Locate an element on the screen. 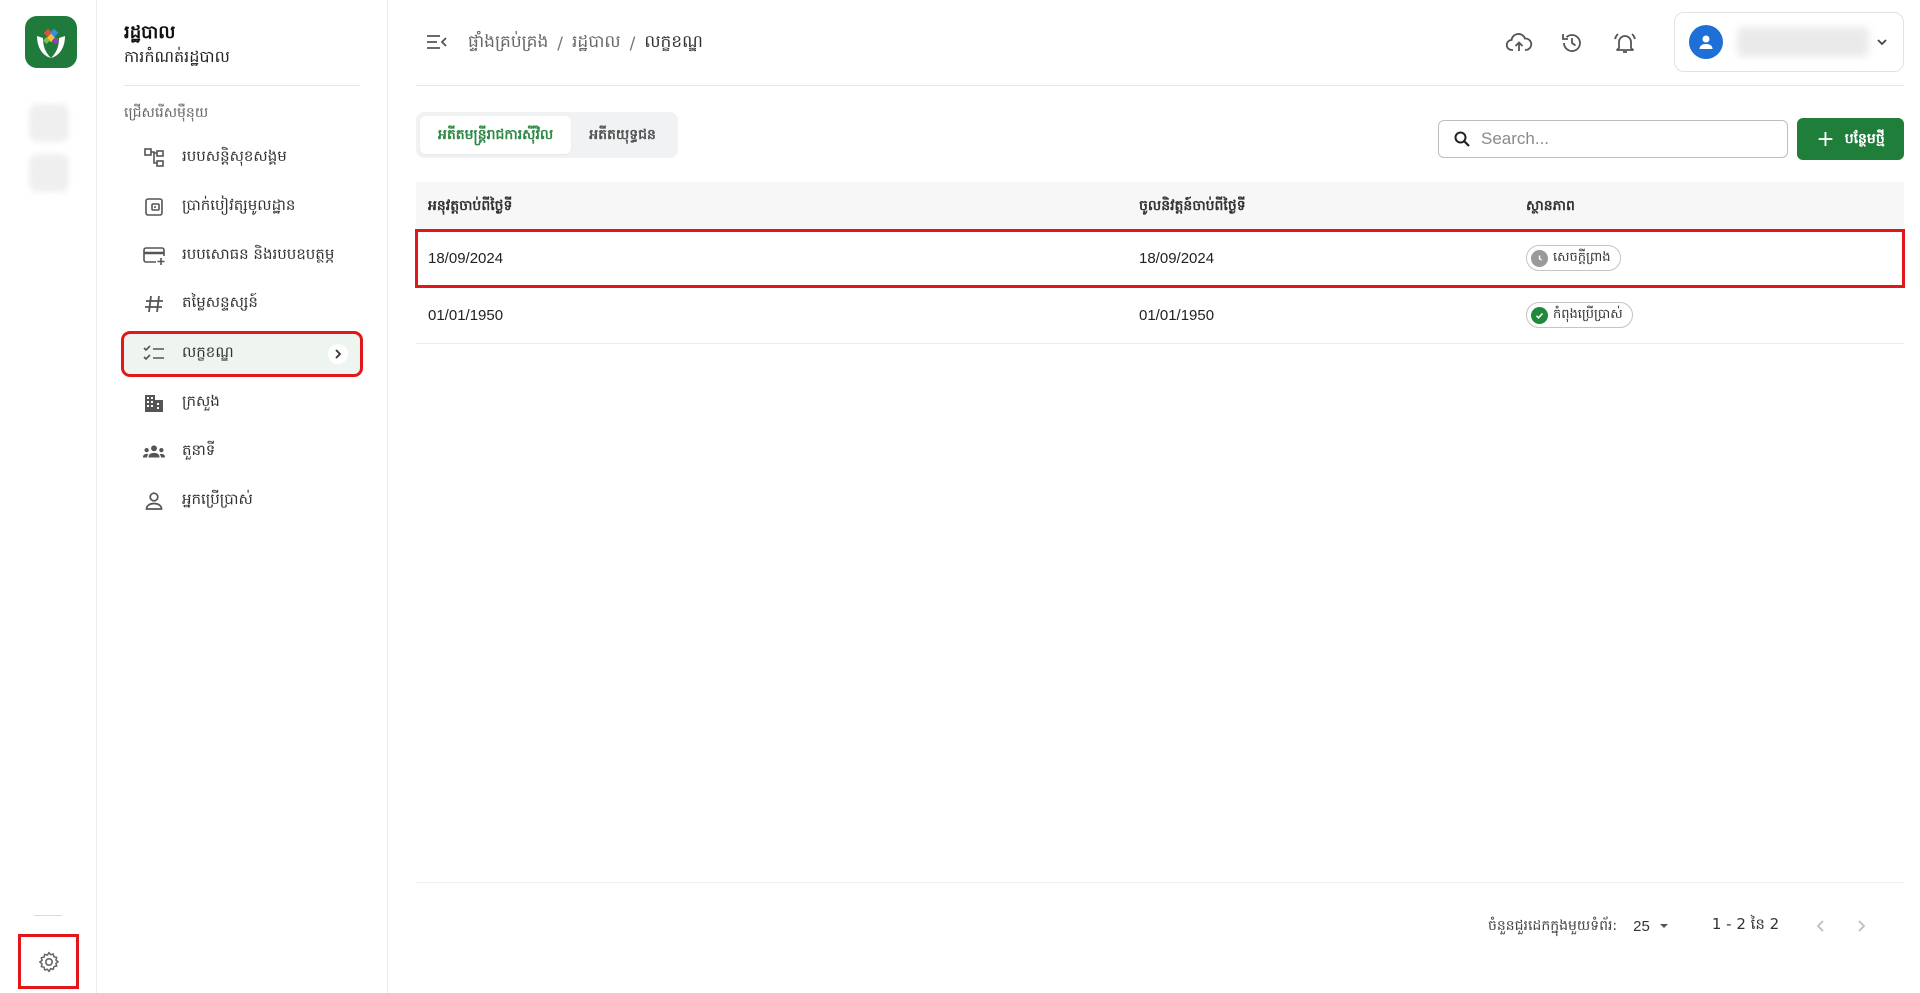 Image resolution: width=1920 pixels, height=993 pixels. user-avatar-icon is located at coordinates (1706, 42).